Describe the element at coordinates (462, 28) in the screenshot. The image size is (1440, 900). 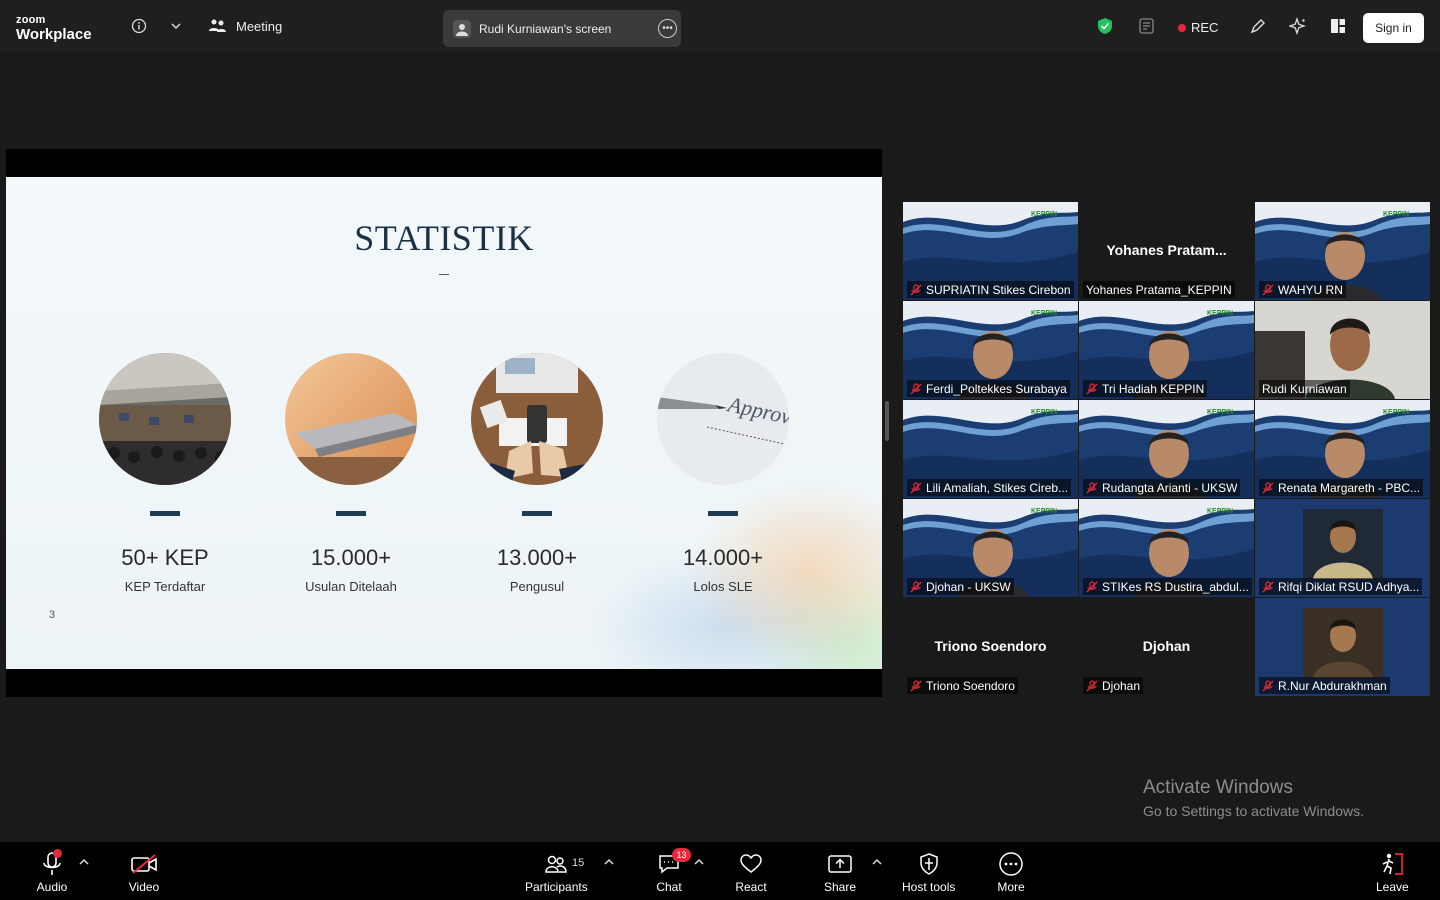
I see `presenter-avatar-icon` at that location.